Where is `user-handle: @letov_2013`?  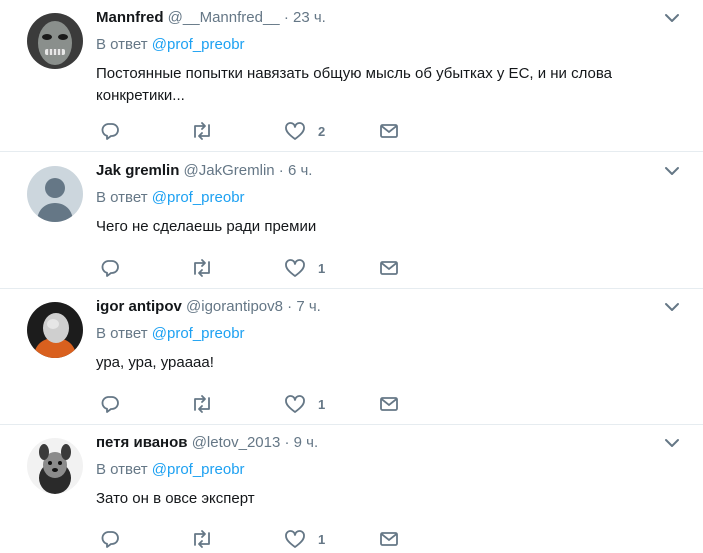 user-handle: @letov_2013 is located at coordinates (236, 442).